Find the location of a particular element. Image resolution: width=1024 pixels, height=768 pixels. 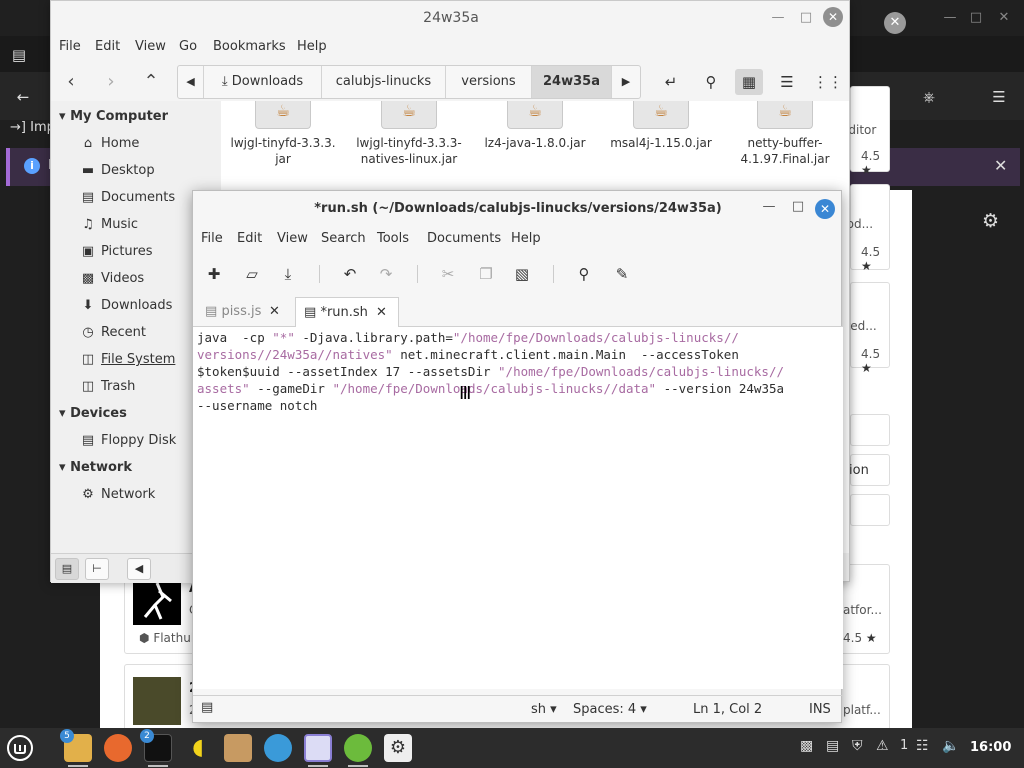

network-icon: ☷ is located at coordinates (922, 746).